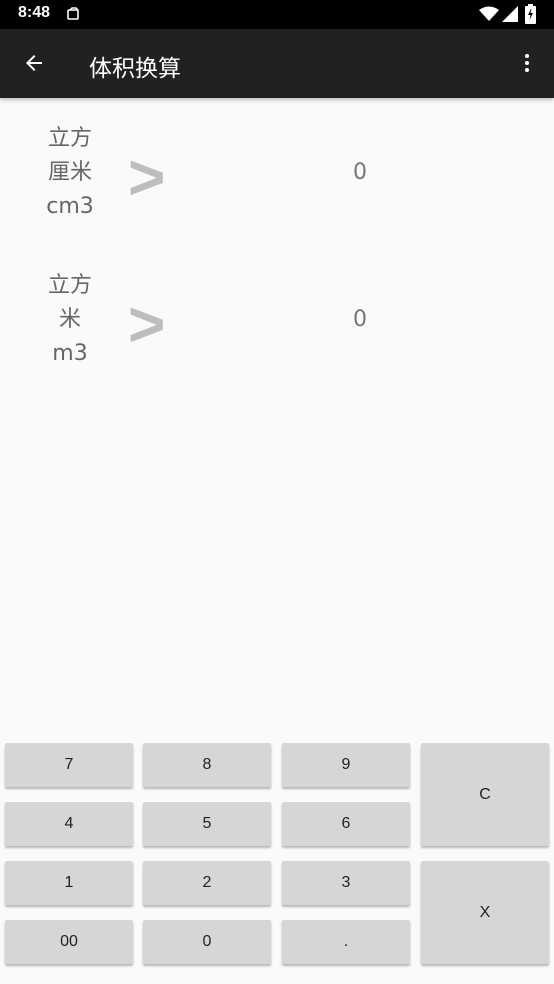 The image size is (554, 984). I want to click on key-0: 0, so click(207, 942).